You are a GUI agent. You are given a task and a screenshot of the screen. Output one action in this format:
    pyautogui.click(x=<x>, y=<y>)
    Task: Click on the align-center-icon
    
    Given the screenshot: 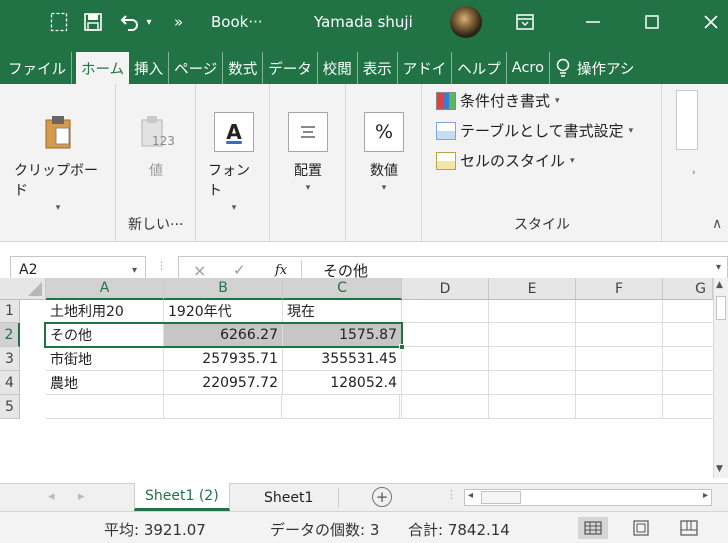 What is the action you would take?
    pyautogui.click(x=308, y=132)
    